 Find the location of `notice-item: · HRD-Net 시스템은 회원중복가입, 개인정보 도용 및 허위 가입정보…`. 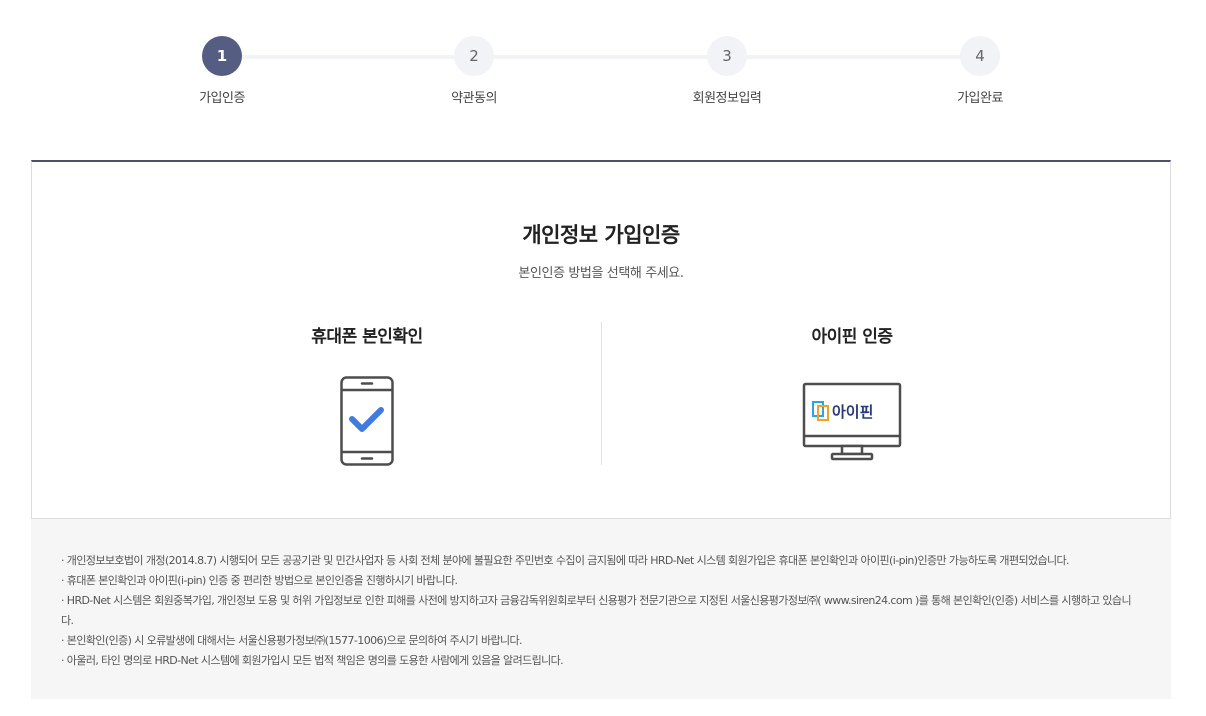

notice-item: · HRD-Net 시스템은 회원중복가입, 개인정보 도용 및 허위 가입정보… is located at coordinates (596, 610).